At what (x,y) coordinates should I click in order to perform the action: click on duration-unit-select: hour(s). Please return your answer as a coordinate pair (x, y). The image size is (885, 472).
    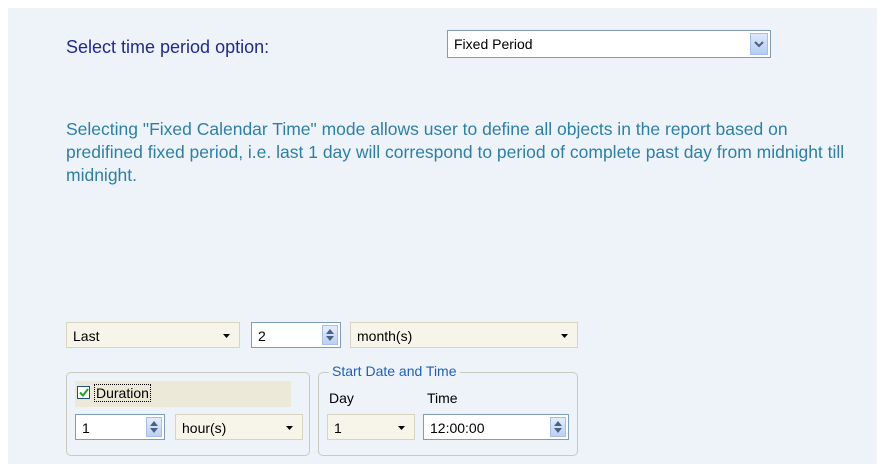
    Looking at the image, I should click on (239, 427).